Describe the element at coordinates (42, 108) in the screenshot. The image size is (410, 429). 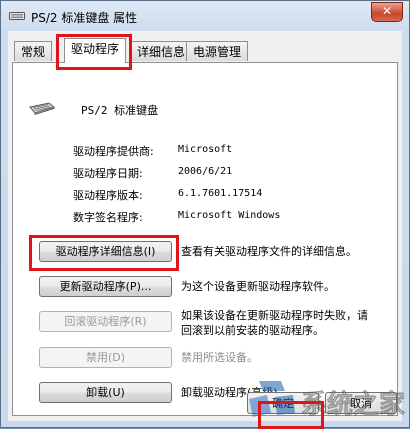
I see `keyboard-device-icon` at that location.